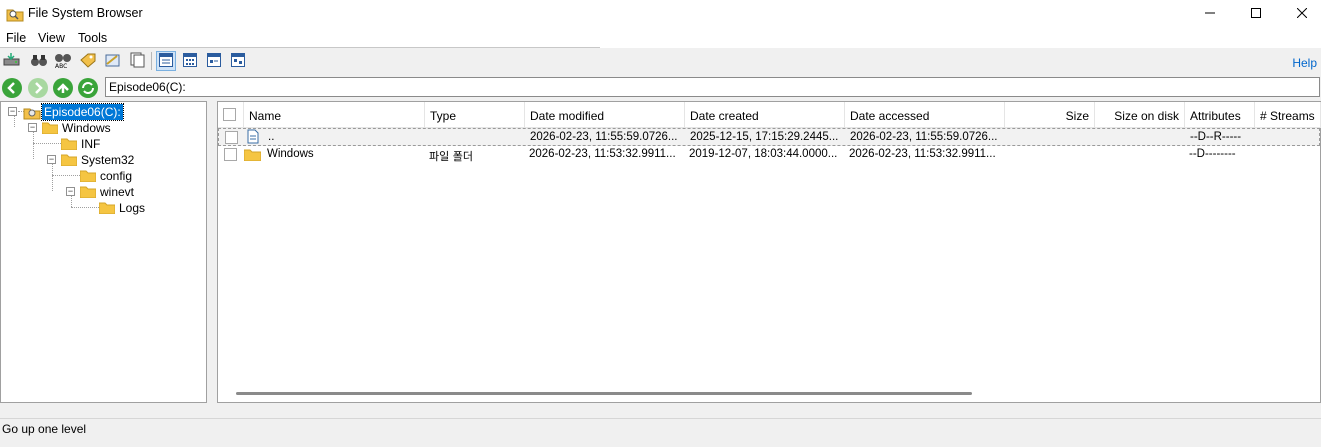 The width and height of the screenshot is (1321, 447). Describe the element at coordinates (1212, 154) in the screenshot. I see `cell-attributes: --D--------` at that location.